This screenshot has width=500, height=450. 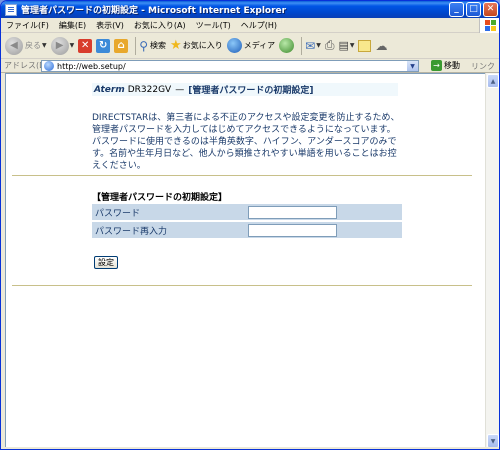 What do you see at coordinates (180, 89) in the screenshot?
I see `title-dash: —` at bounding box center [180, 89].